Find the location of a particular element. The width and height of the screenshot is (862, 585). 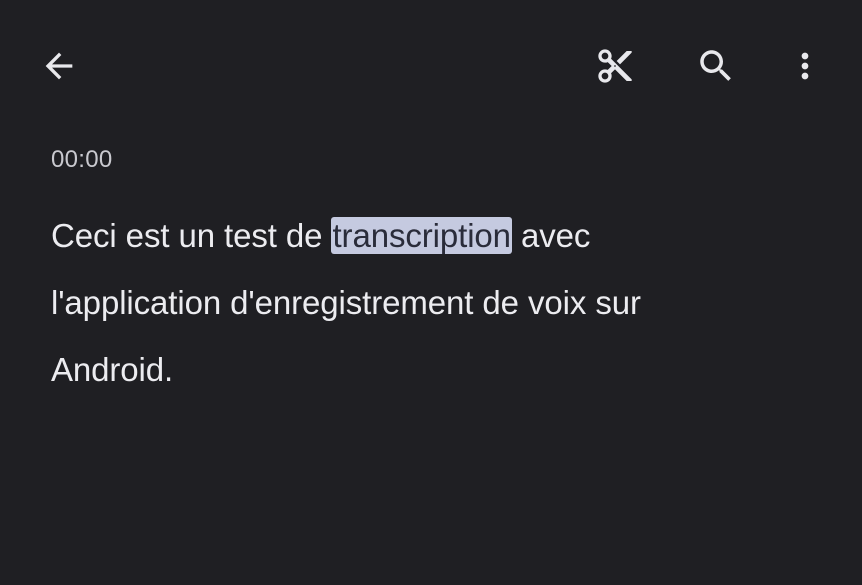

transcript-text-before-highlight: Ceci est un test de is located at coordinates (191, 235).